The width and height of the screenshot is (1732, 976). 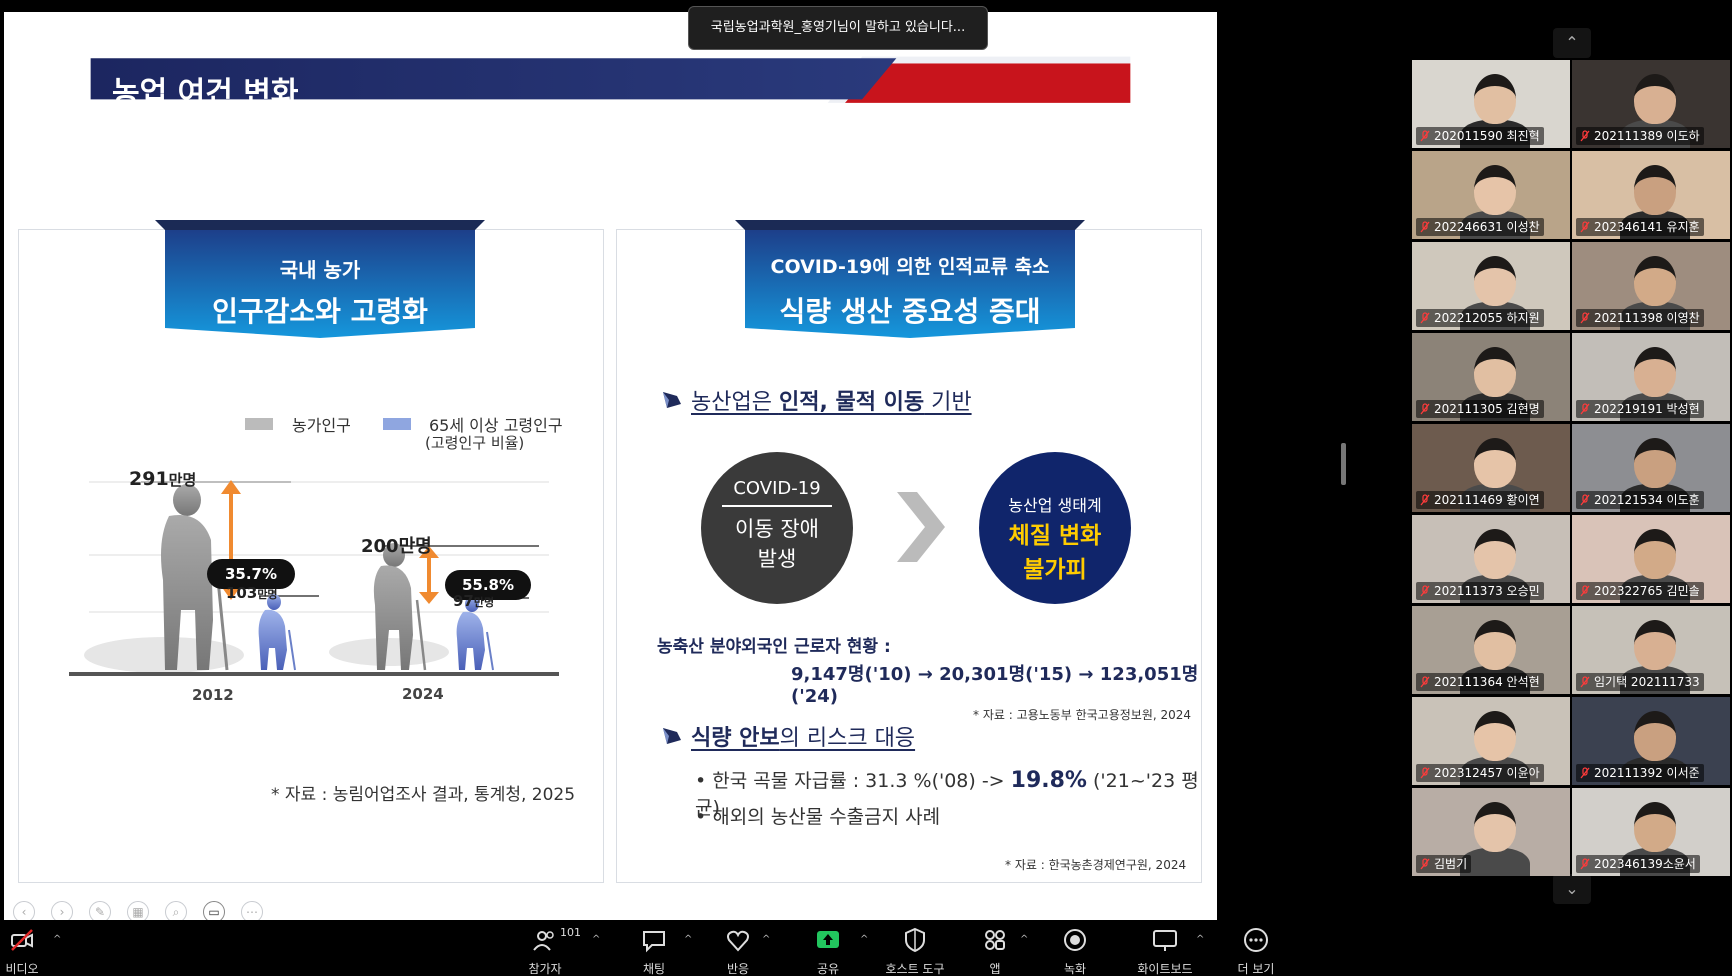 What do you see at coordinates (163, 479) in the screenshot?
I see `year2012-total: 291만명` at bounding box center [163, 479].